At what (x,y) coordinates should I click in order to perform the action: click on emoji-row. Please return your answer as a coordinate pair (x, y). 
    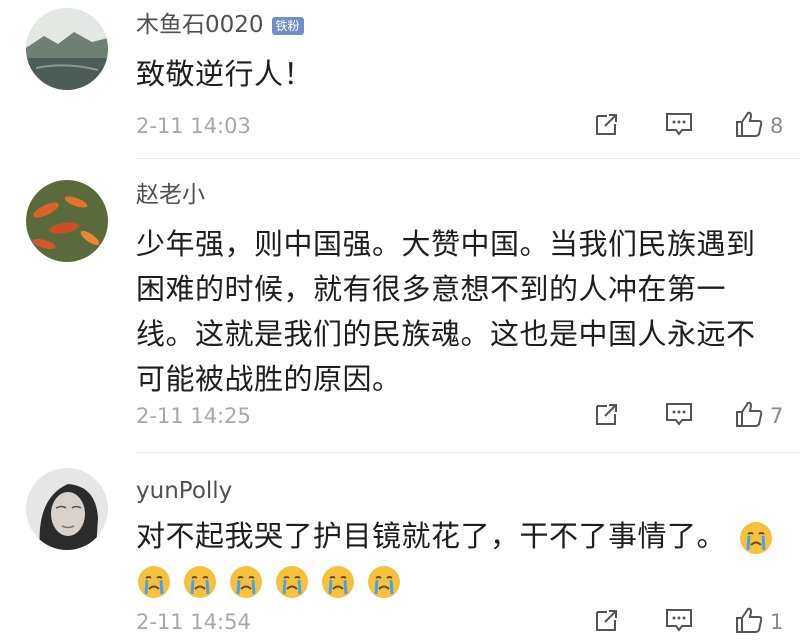
    Looking at the image, I should click on (274, 582).